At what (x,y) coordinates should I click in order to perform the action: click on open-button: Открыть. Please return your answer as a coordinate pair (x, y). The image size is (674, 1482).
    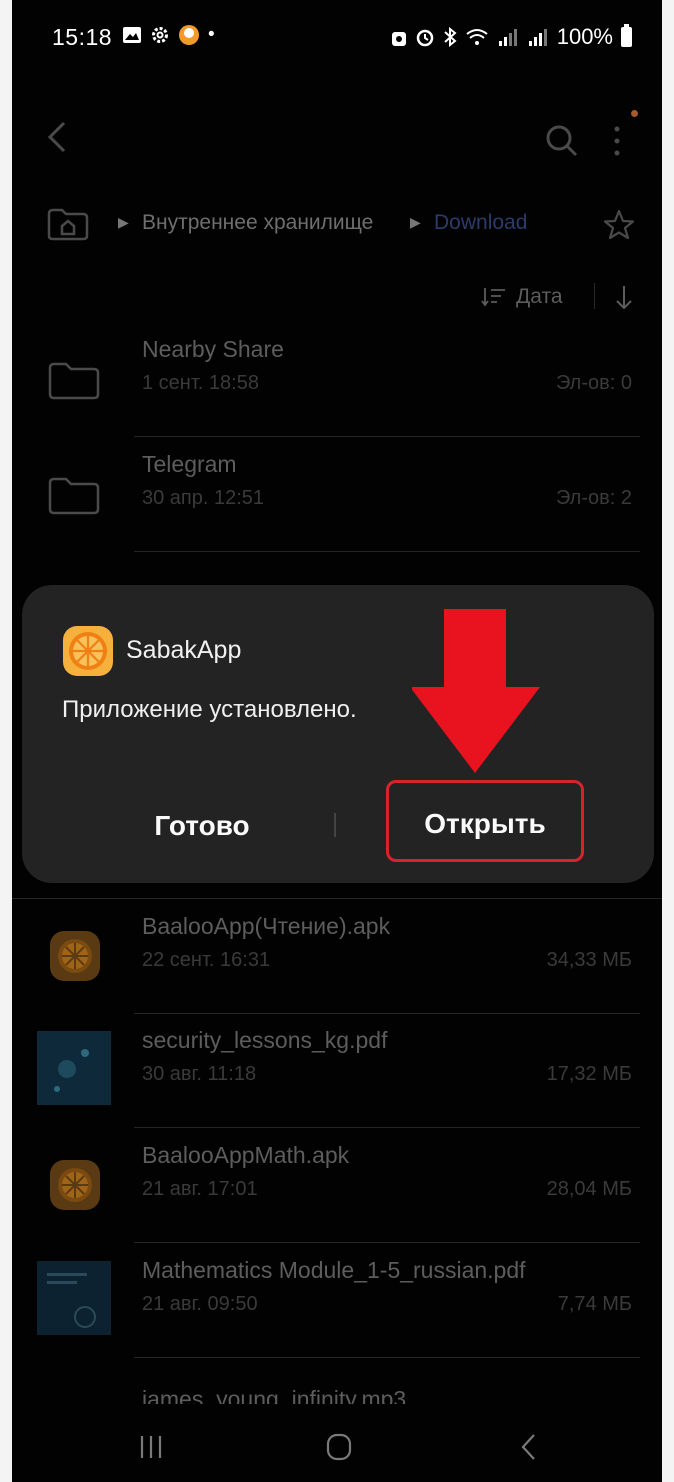
    Looking at the image, I should click on (485, 821).